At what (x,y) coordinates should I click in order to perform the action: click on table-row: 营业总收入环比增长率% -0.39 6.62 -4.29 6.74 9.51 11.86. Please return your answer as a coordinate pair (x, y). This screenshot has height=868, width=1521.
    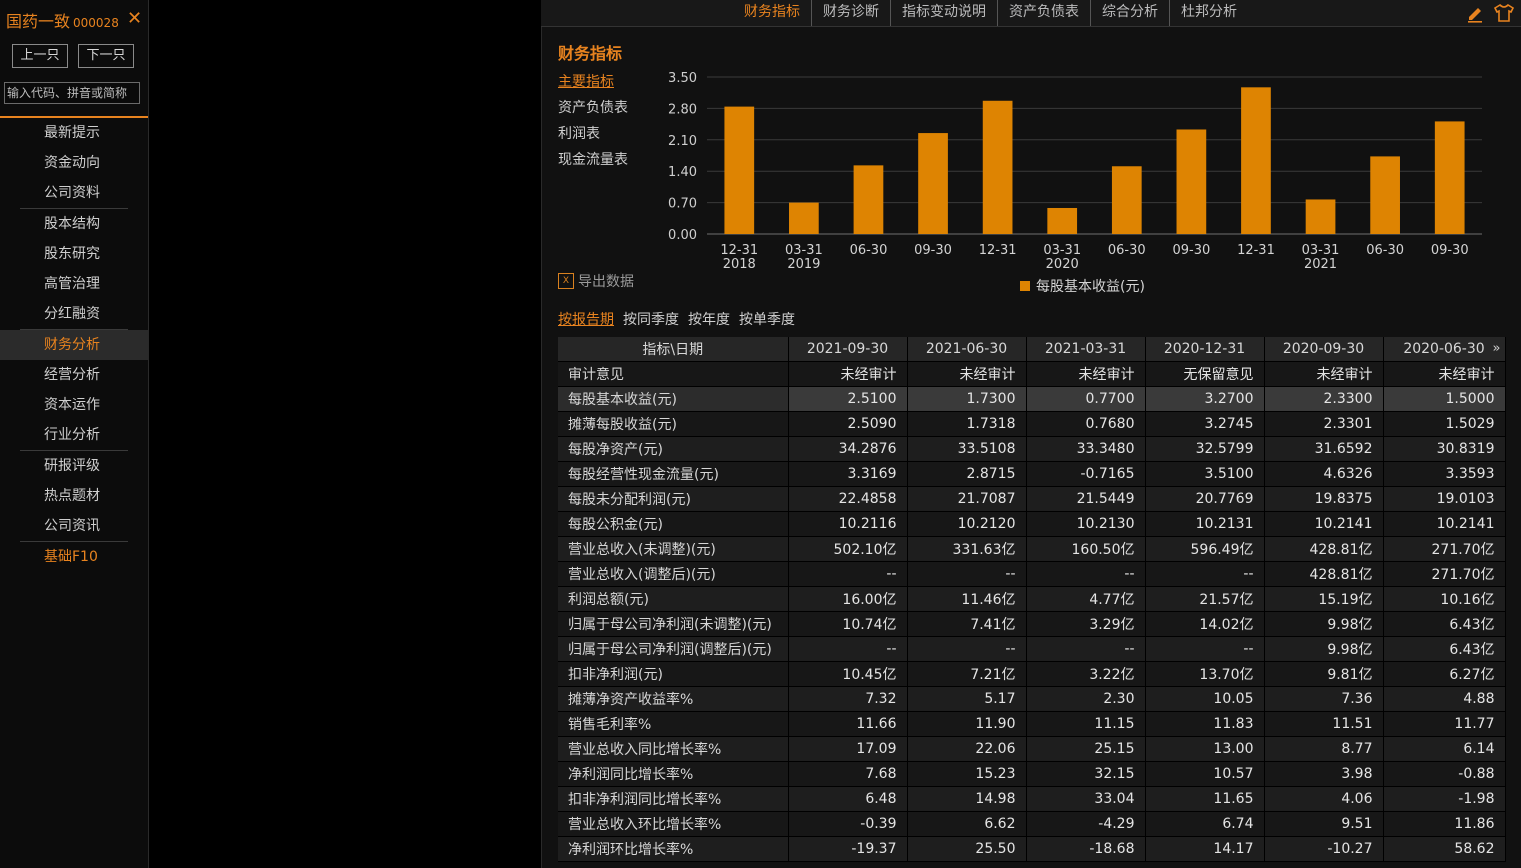
    Looking at the image, I should click on (1032, 824).